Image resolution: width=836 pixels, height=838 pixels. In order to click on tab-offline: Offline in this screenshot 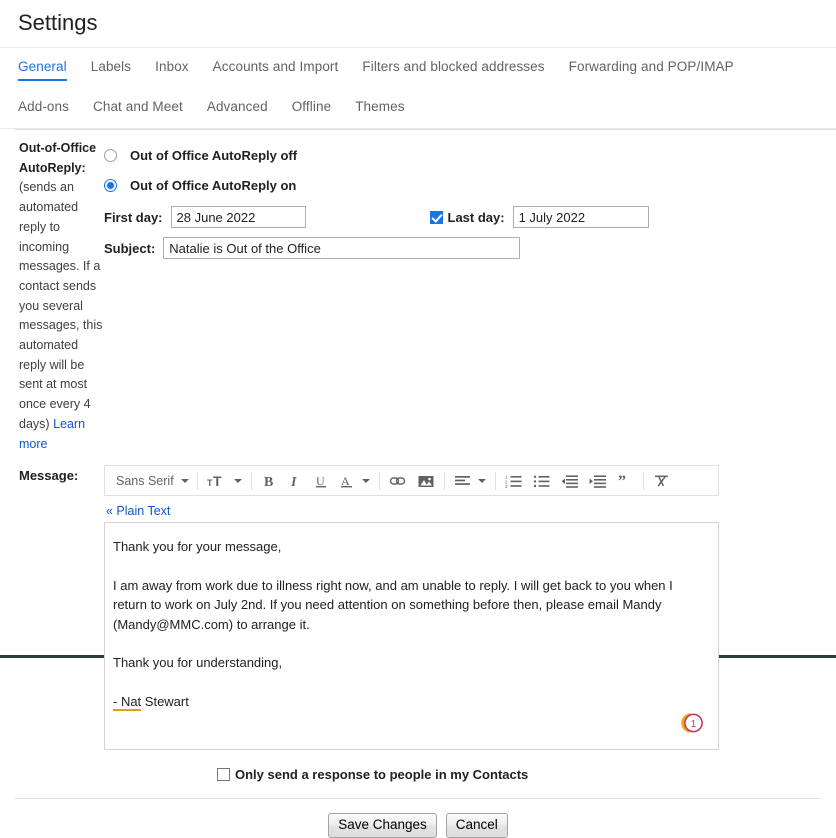, I will do `click(311, 105)`.